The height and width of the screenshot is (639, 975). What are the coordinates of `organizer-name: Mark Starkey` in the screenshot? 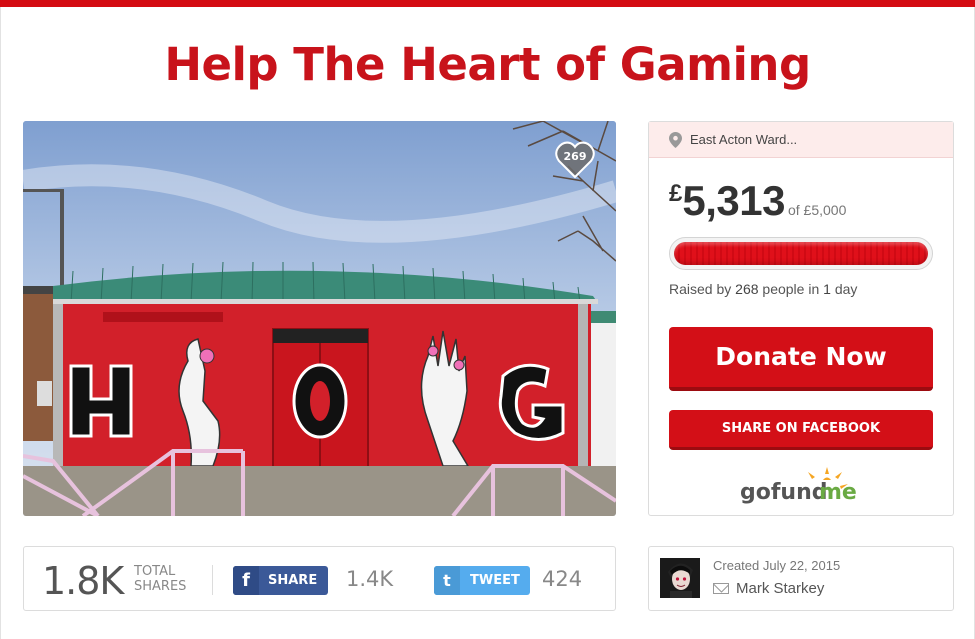 It's located at (780, 588).